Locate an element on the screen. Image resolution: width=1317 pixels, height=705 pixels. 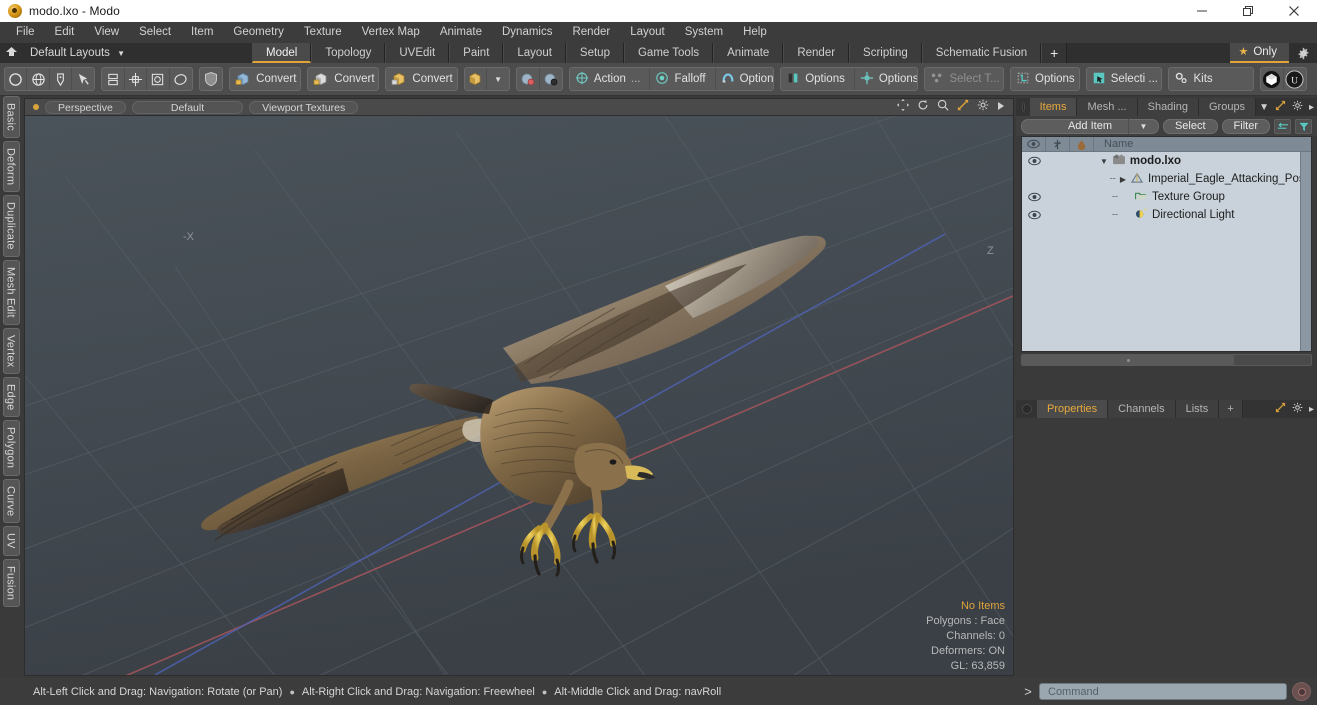
menu-item-texture: Texture is located at coordinates (323, 32).